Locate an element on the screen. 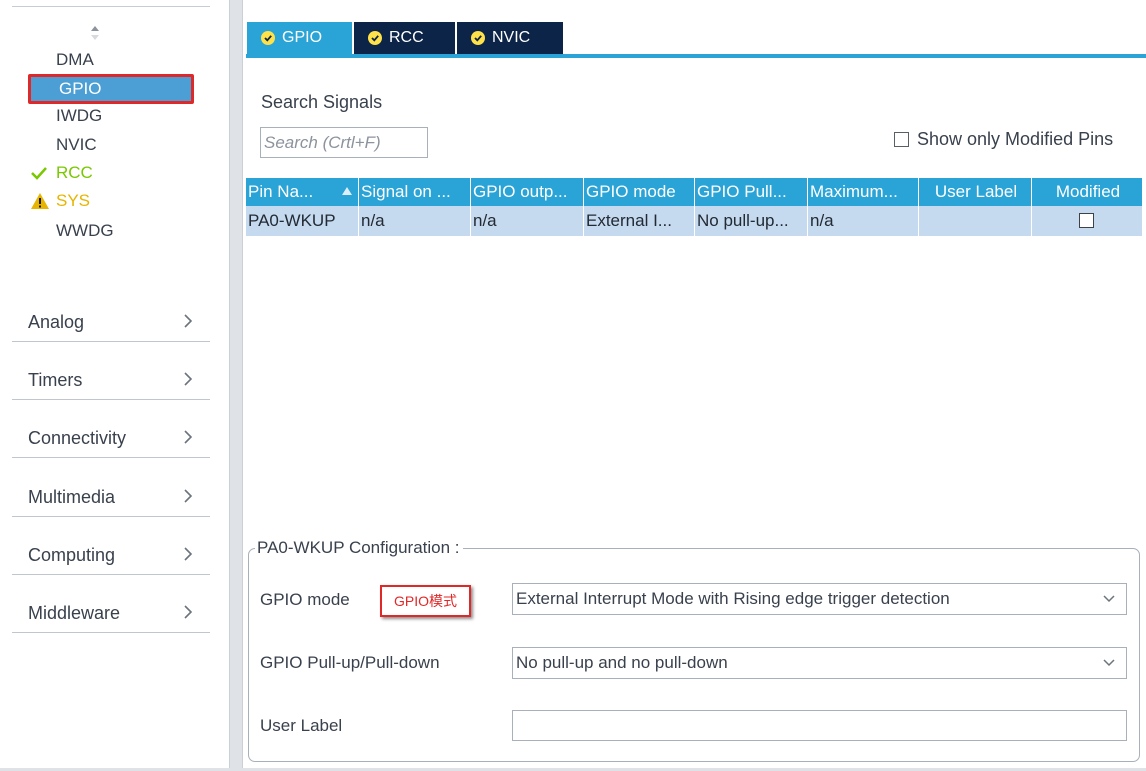 This screenshot has height=771, width=1146. tab-label: GPIO is located at coordinates (302, 37).